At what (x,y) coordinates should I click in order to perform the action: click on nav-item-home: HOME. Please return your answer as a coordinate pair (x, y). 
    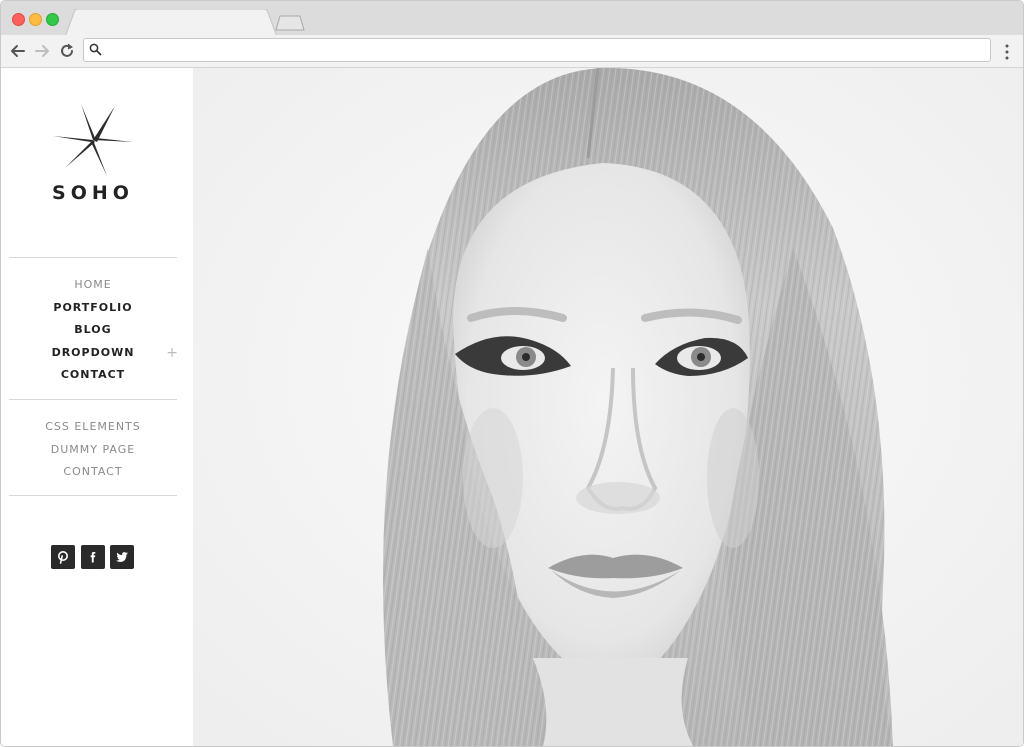
    Looking at the image, I should click on (93, 285).